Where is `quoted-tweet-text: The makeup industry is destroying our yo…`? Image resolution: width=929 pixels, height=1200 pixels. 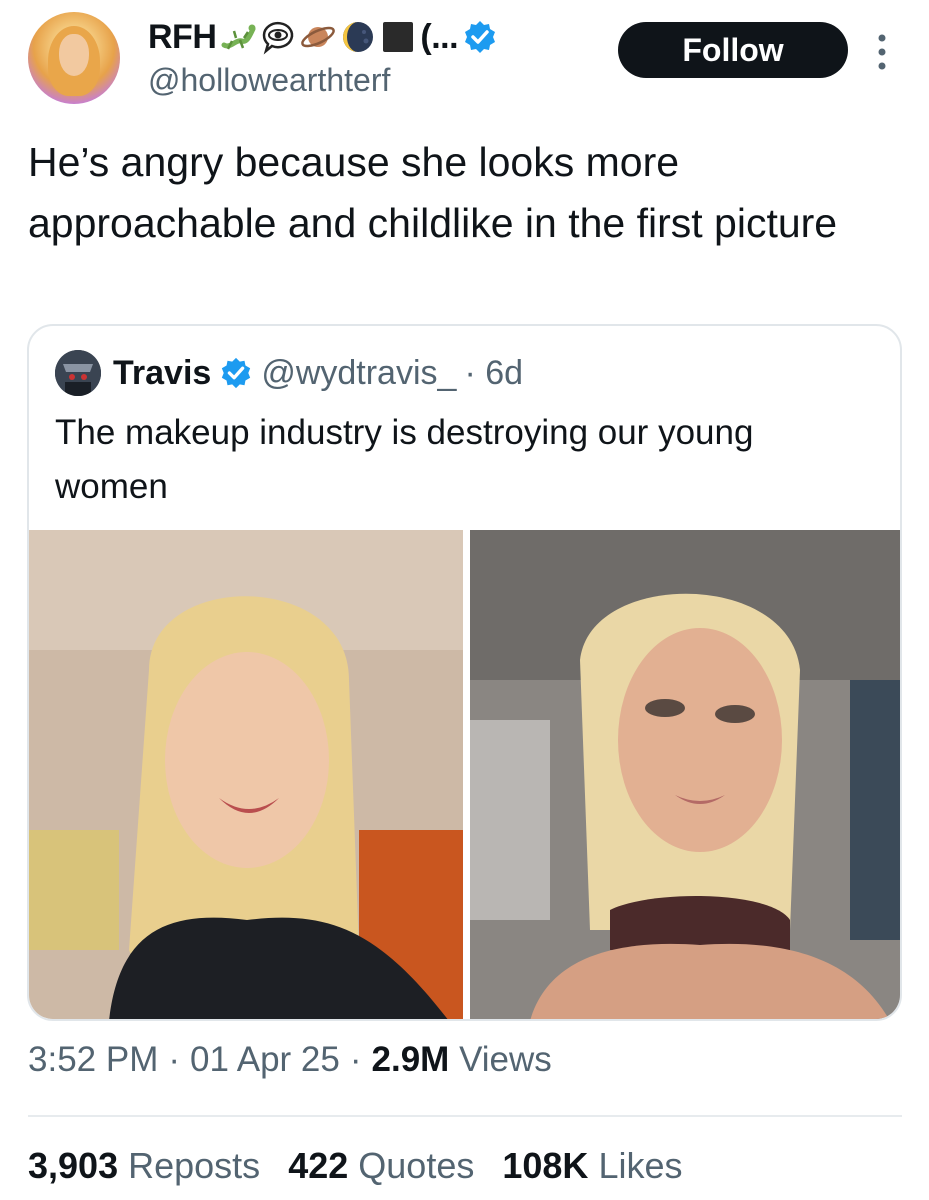 quoted-tweet-text: The makeup industry is destroying our yo… is located at coordinates (404, 459).